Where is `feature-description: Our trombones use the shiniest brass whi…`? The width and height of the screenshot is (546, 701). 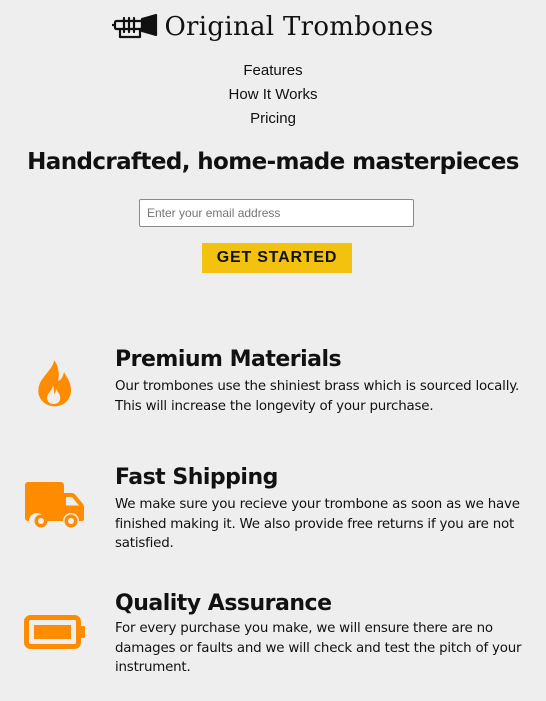 feature-description: Our trombones use the shiniest brass whi… is located at coordinates (317, 396).